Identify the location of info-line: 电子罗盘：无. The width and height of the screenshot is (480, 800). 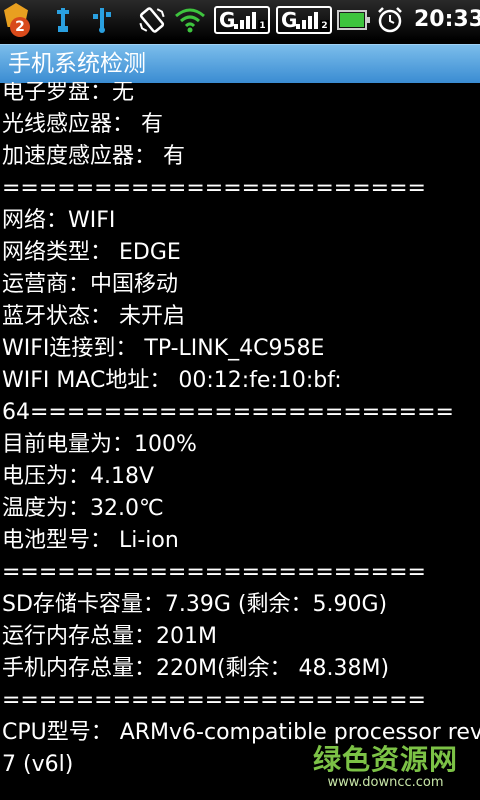
(68, 93).